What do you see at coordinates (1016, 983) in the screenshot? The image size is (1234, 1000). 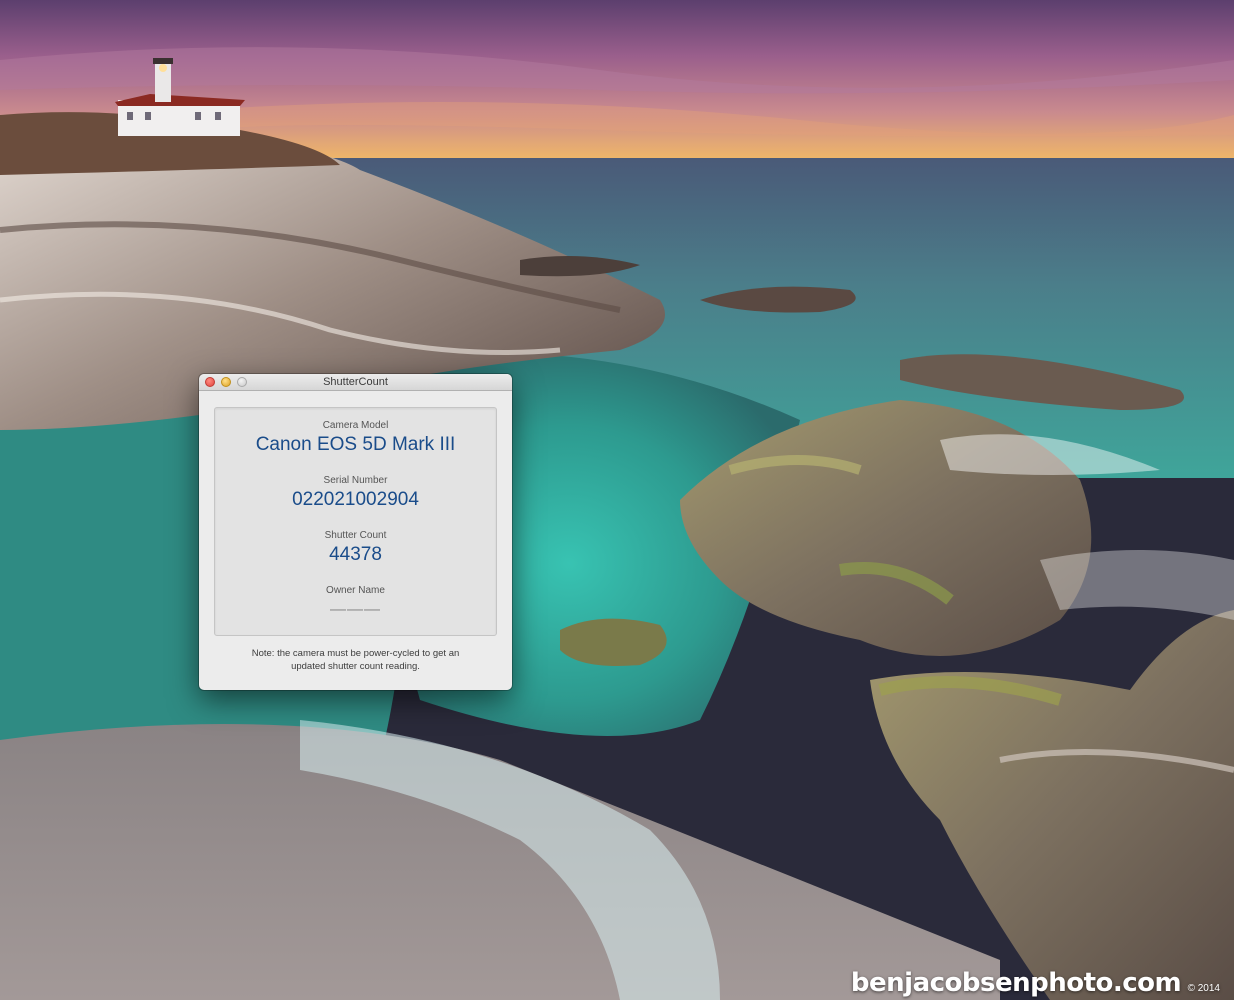 I see `watermark-site: benjacobsenphoto.com` at bounding box center [1016, 983].